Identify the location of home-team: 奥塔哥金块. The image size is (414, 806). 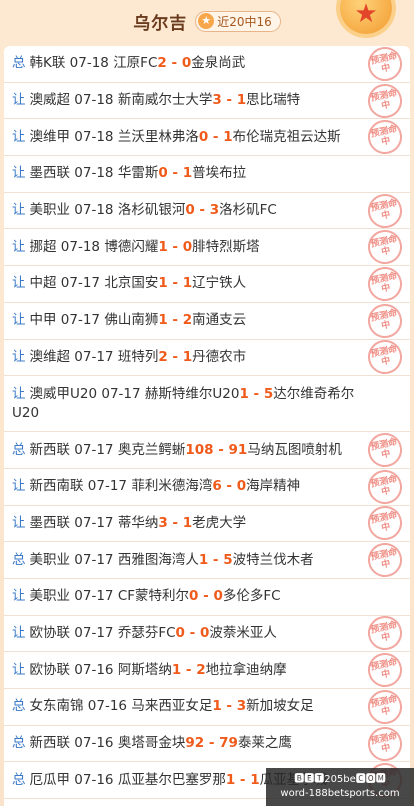
(151, 743).